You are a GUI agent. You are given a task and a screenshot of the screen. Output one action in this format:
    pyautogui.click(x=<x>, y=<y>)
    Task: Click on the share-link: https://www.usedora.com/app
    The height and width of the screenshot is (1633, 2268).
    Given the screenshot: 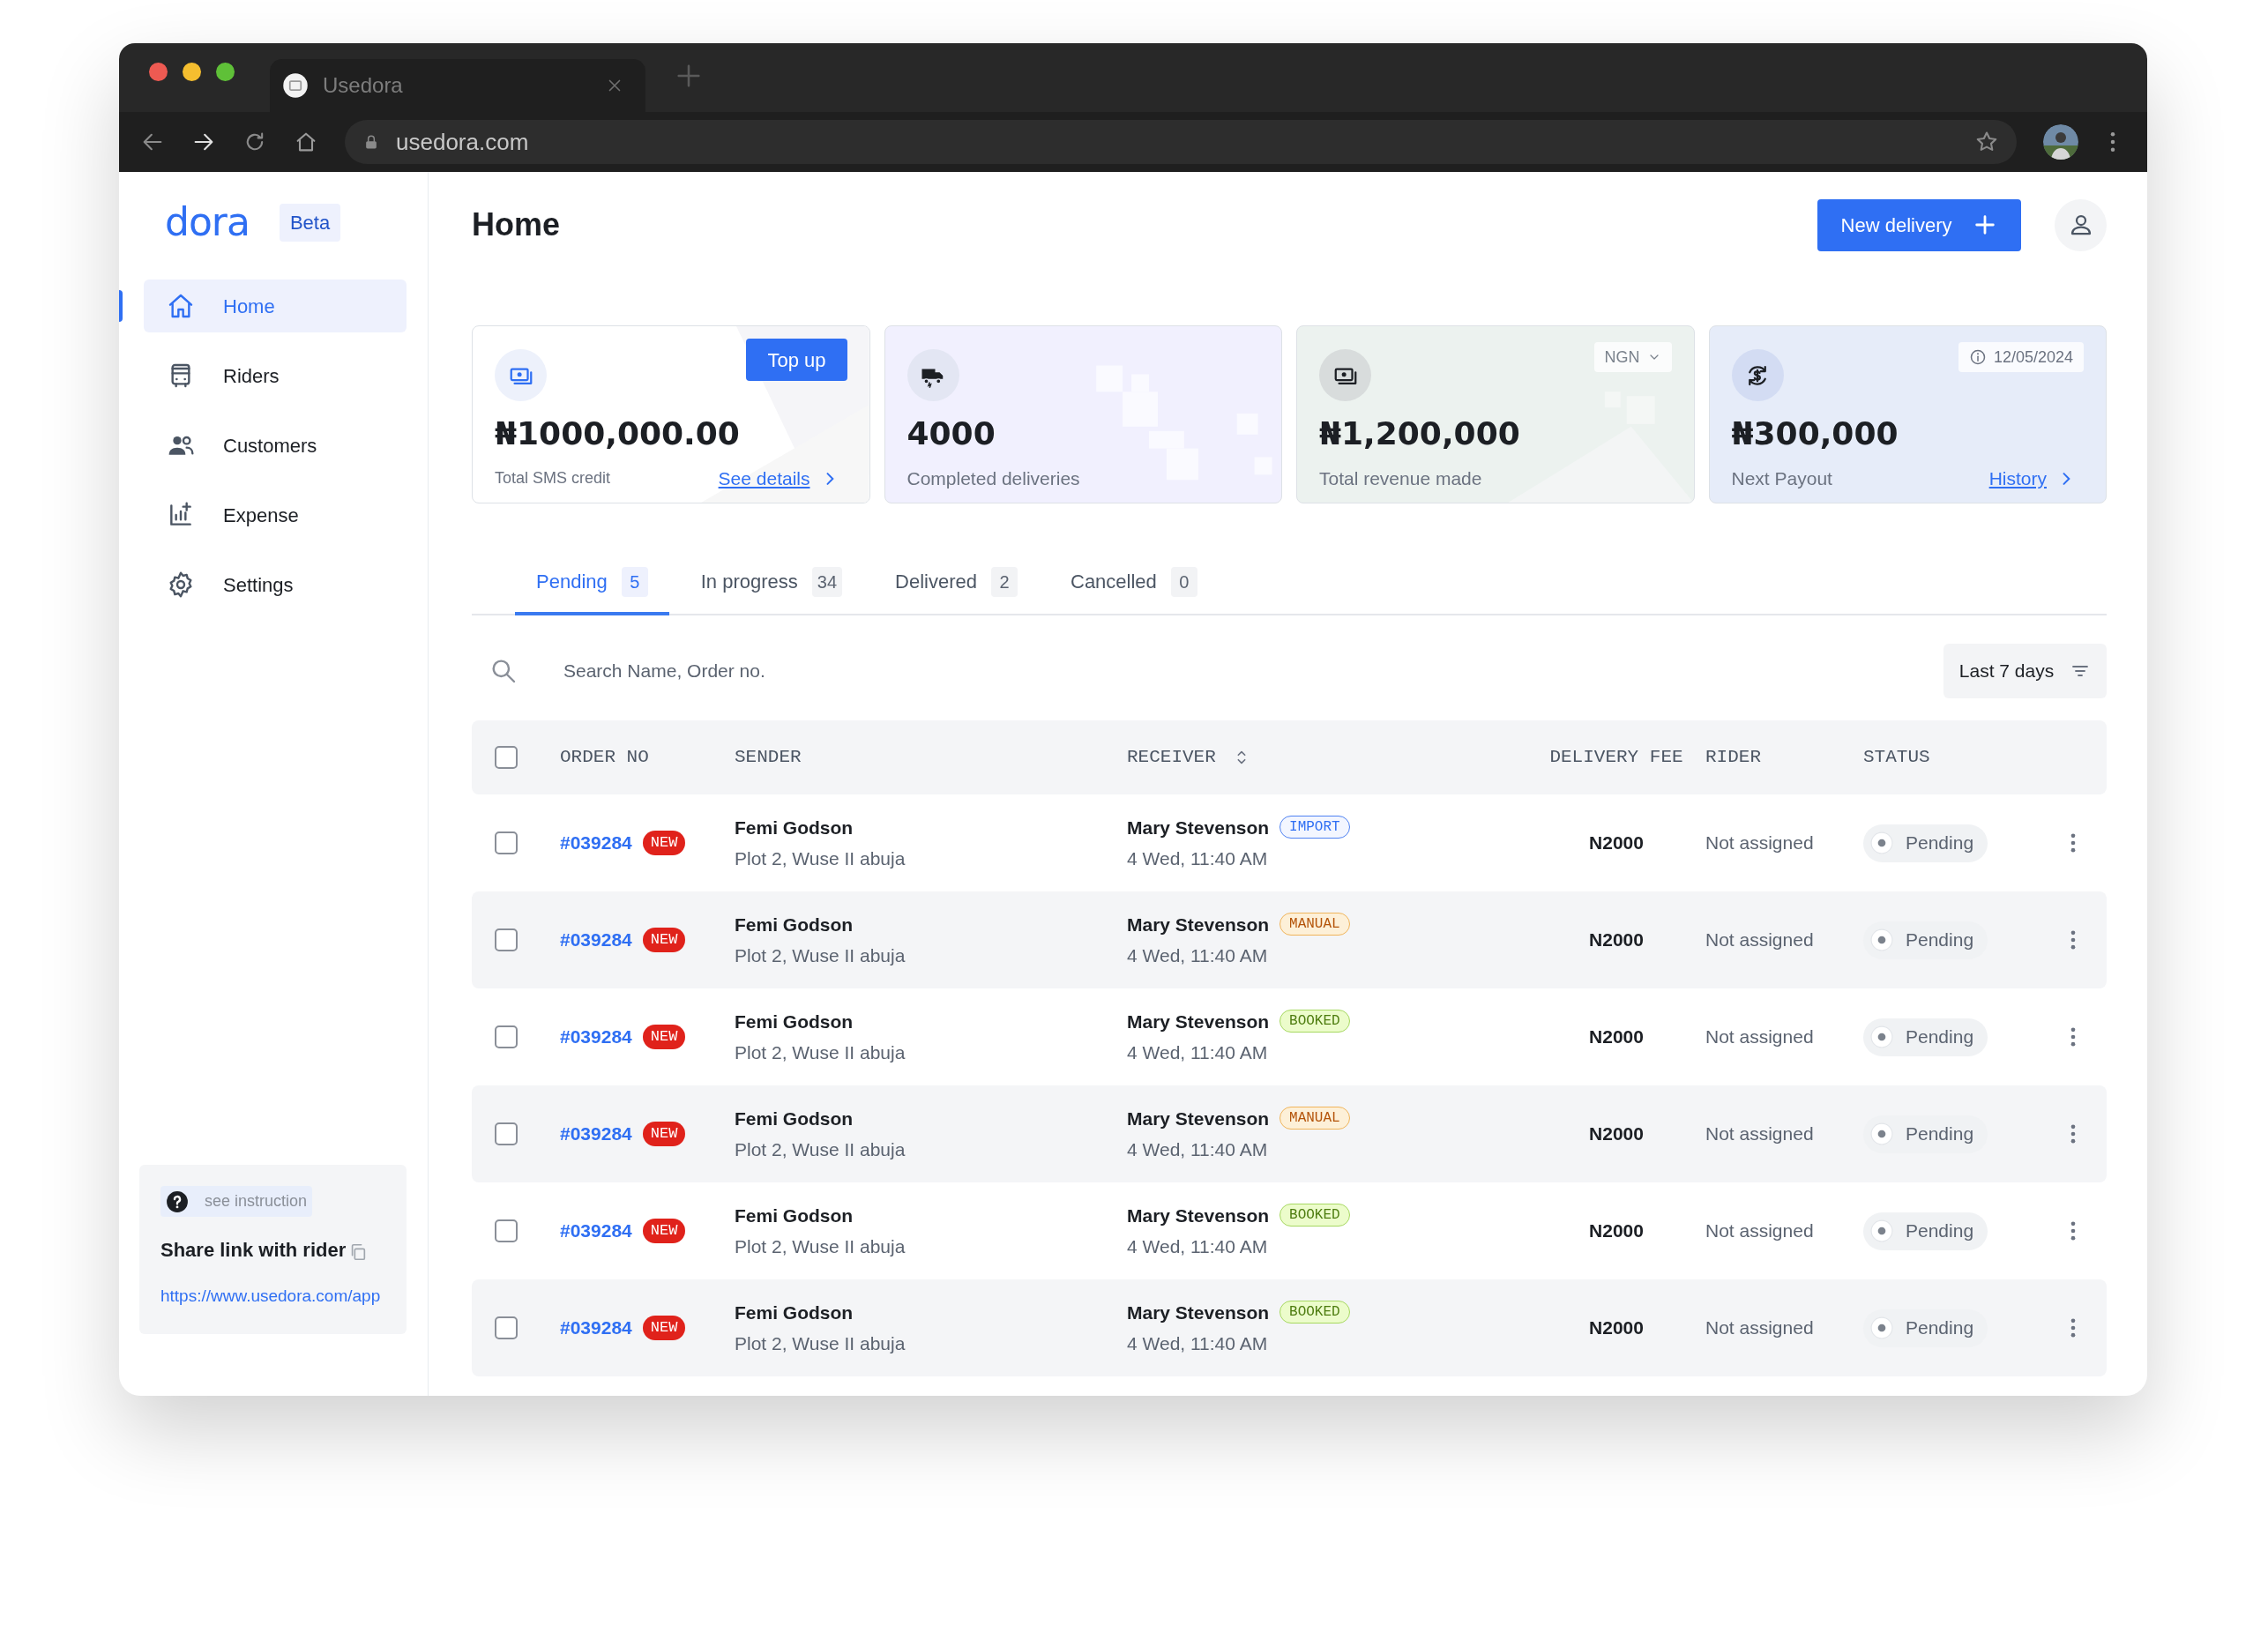 What is the action you would take?
    pyautogui.click(x=272, y=1296)
    